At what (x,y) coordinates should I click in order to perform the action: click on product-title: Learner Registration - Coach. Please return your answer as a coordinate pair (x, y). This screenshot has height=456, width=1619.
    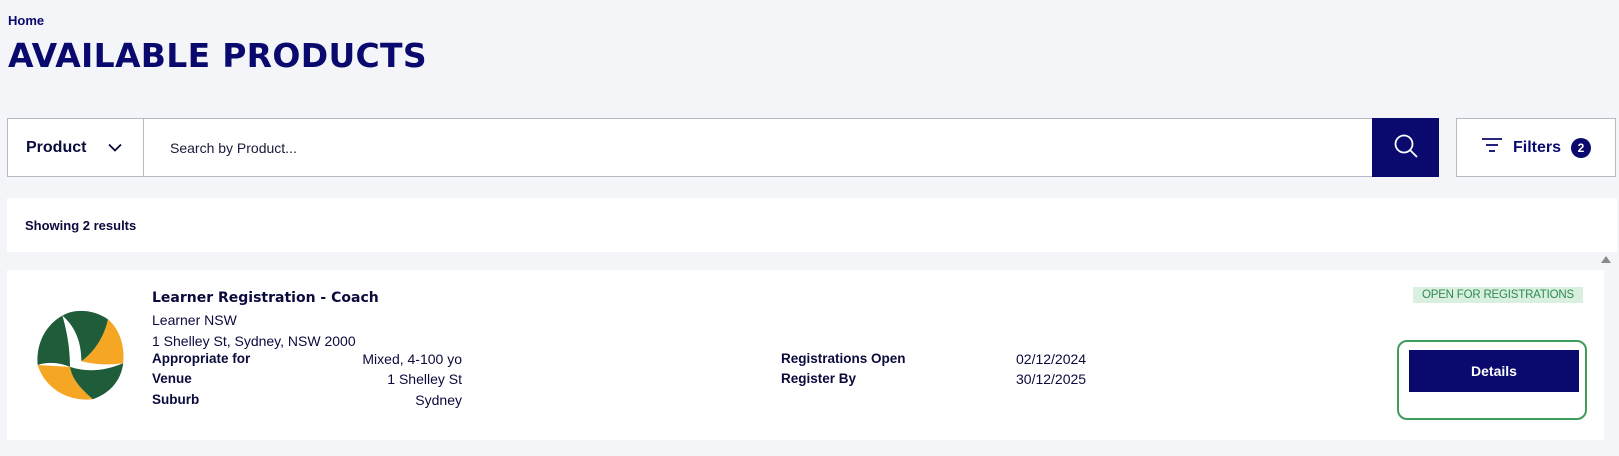
    Looking at the image, I should click on (265, 298).